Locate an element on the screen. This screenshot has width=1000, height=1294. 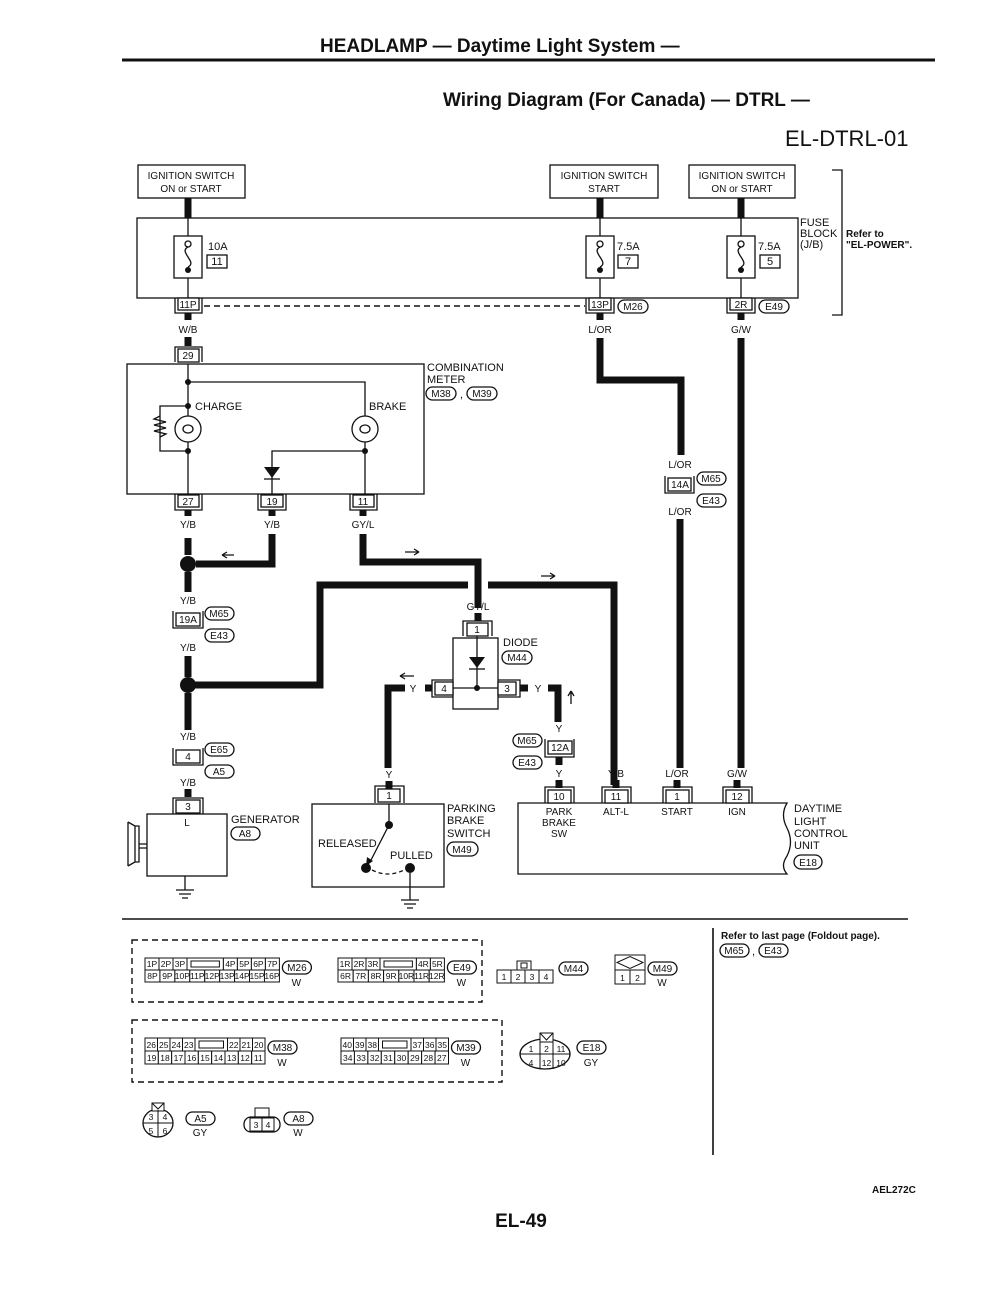
daytime-light-control-unit: 10 PARK BRAKE SW 11 ALT-L 1 START 12 IGN is located at coordinates (654, 830).